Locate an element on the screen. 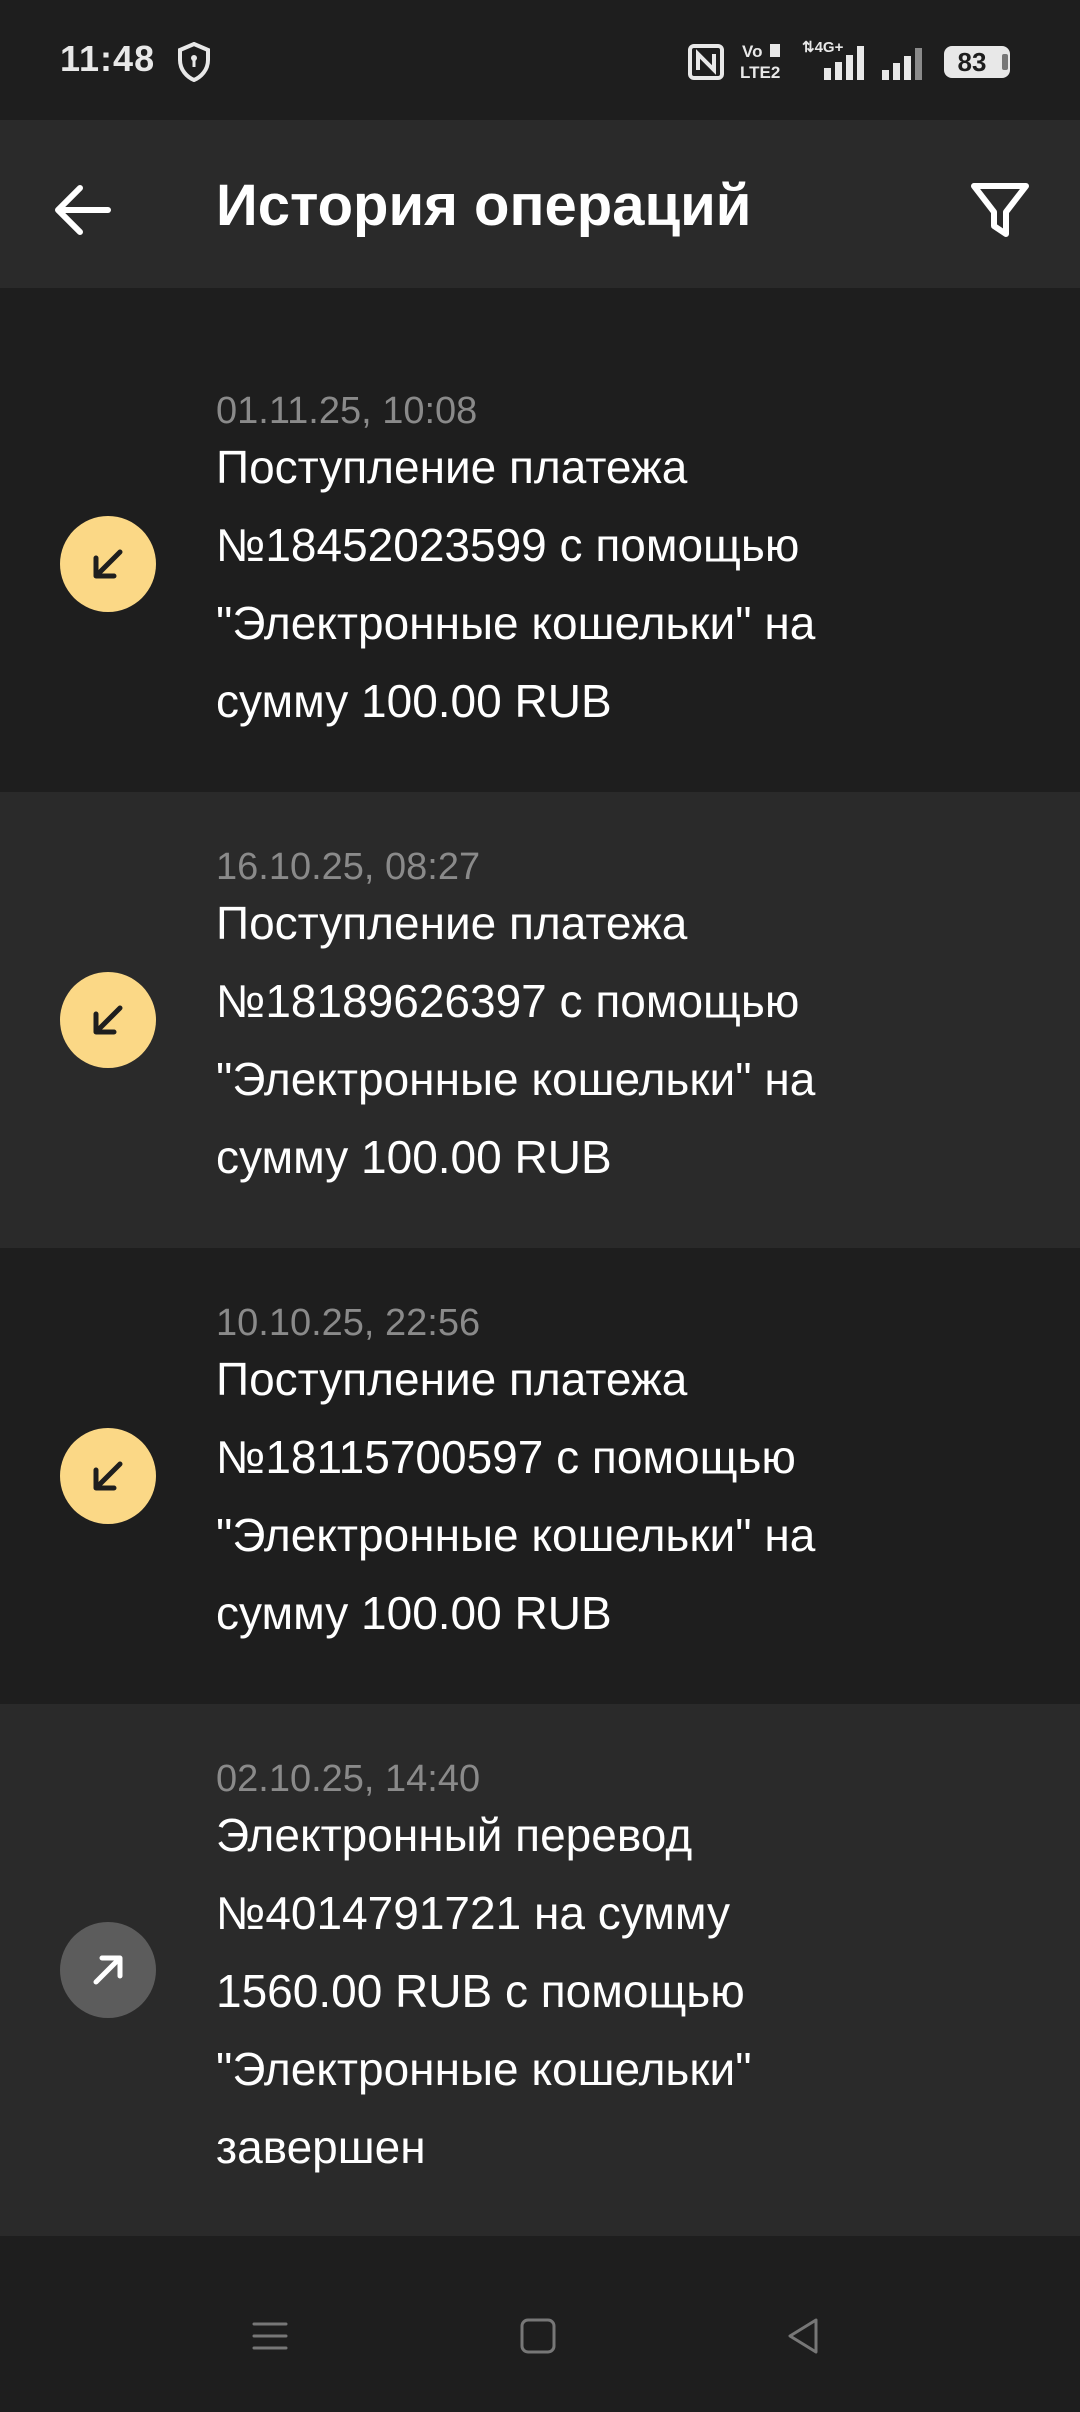  transaction-date: 16.10.25, 08:27 is located at coordinates (348, 867).